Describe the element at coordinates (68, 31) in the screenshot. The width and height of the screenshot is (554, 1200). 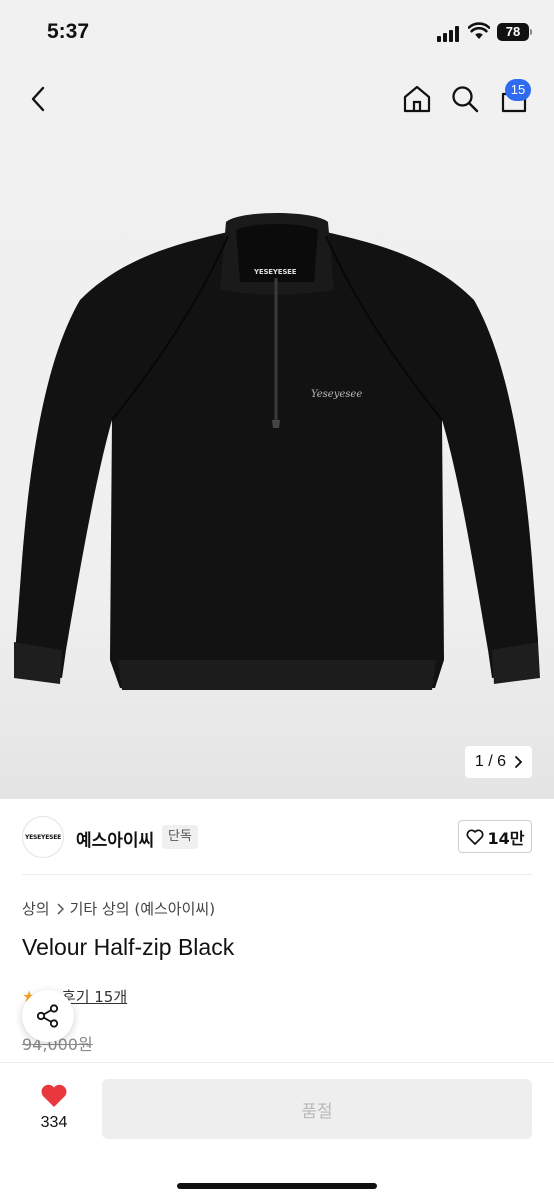
I see `status-time: 5:37` at that location.